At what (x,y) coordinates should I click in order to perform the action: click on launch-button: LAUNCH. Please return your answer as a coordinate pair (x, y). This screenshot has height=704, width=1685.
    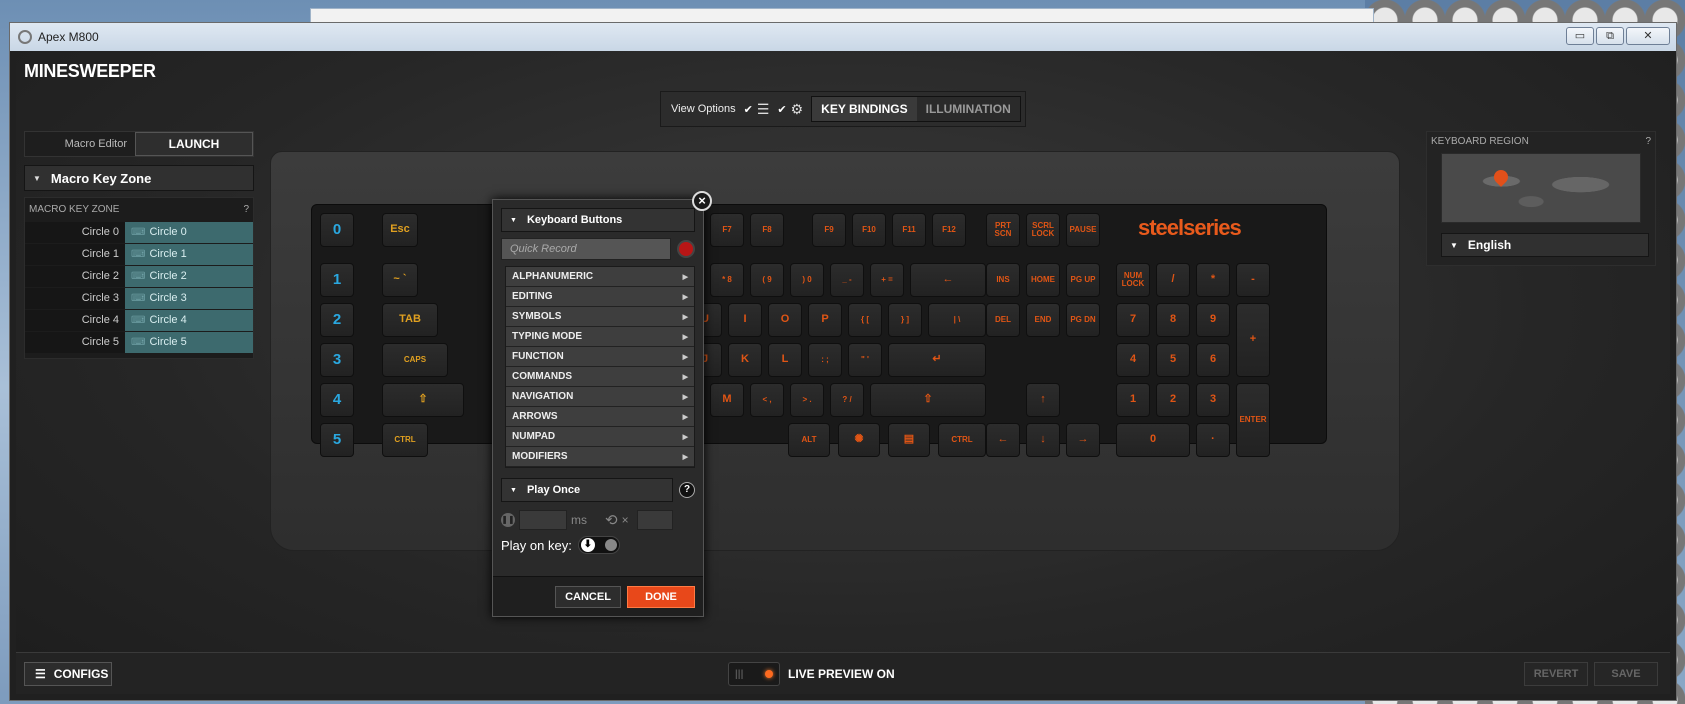
    Looking at the image, I should click on (194, 144).